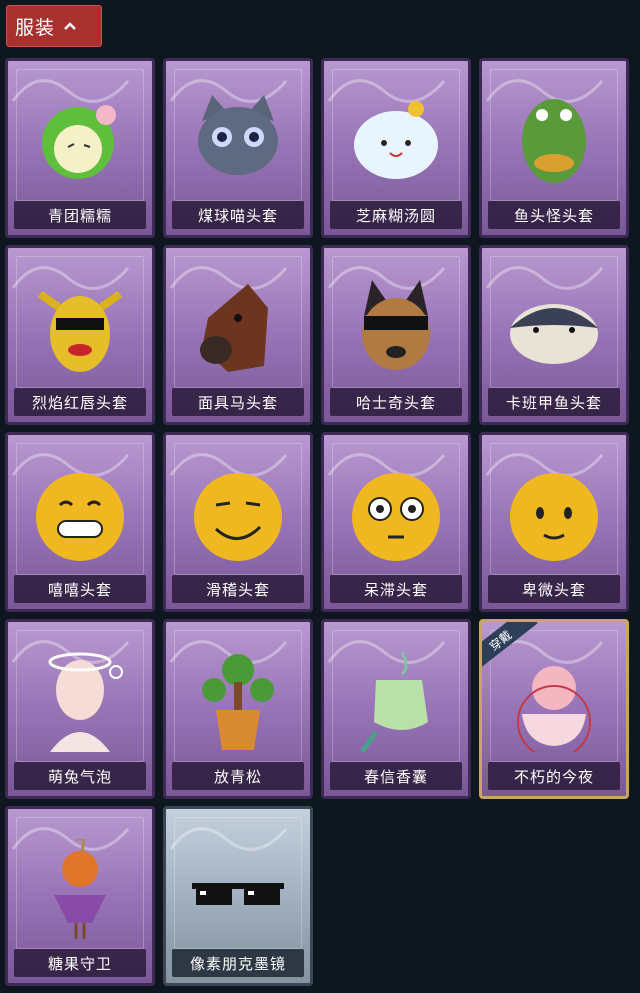 The image size is (640, 993). I want to click on husky-head-mask-icon, so click(396, 325).